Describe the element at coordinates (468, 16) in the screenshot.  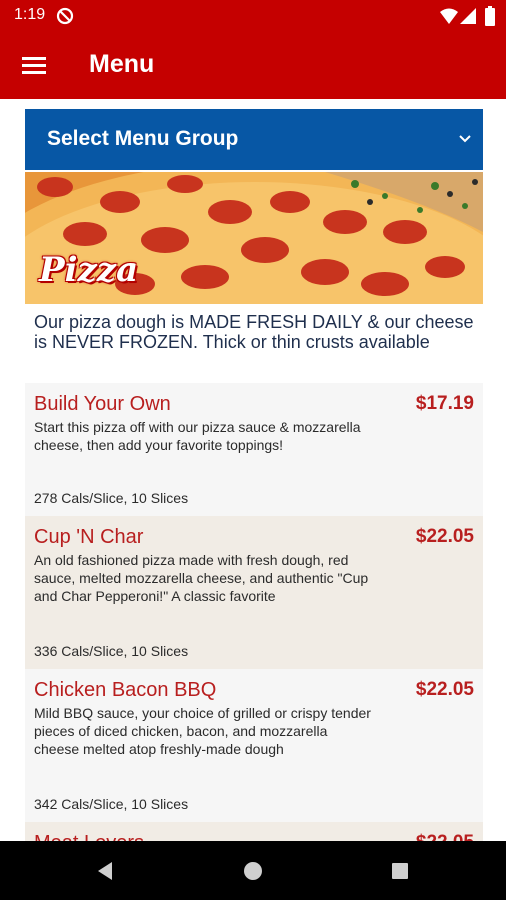
I see `signal-icon` at that location.